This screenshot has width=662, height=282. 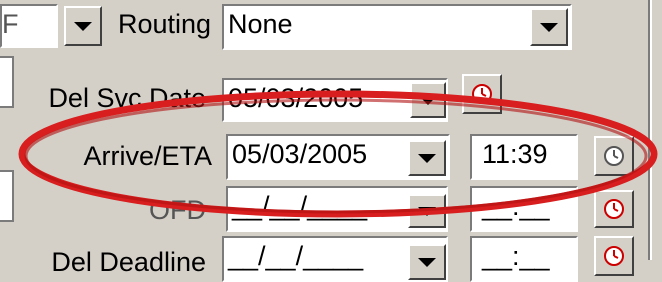 I want to click on ofd-date-dropdown, so click(x=427, y=211).